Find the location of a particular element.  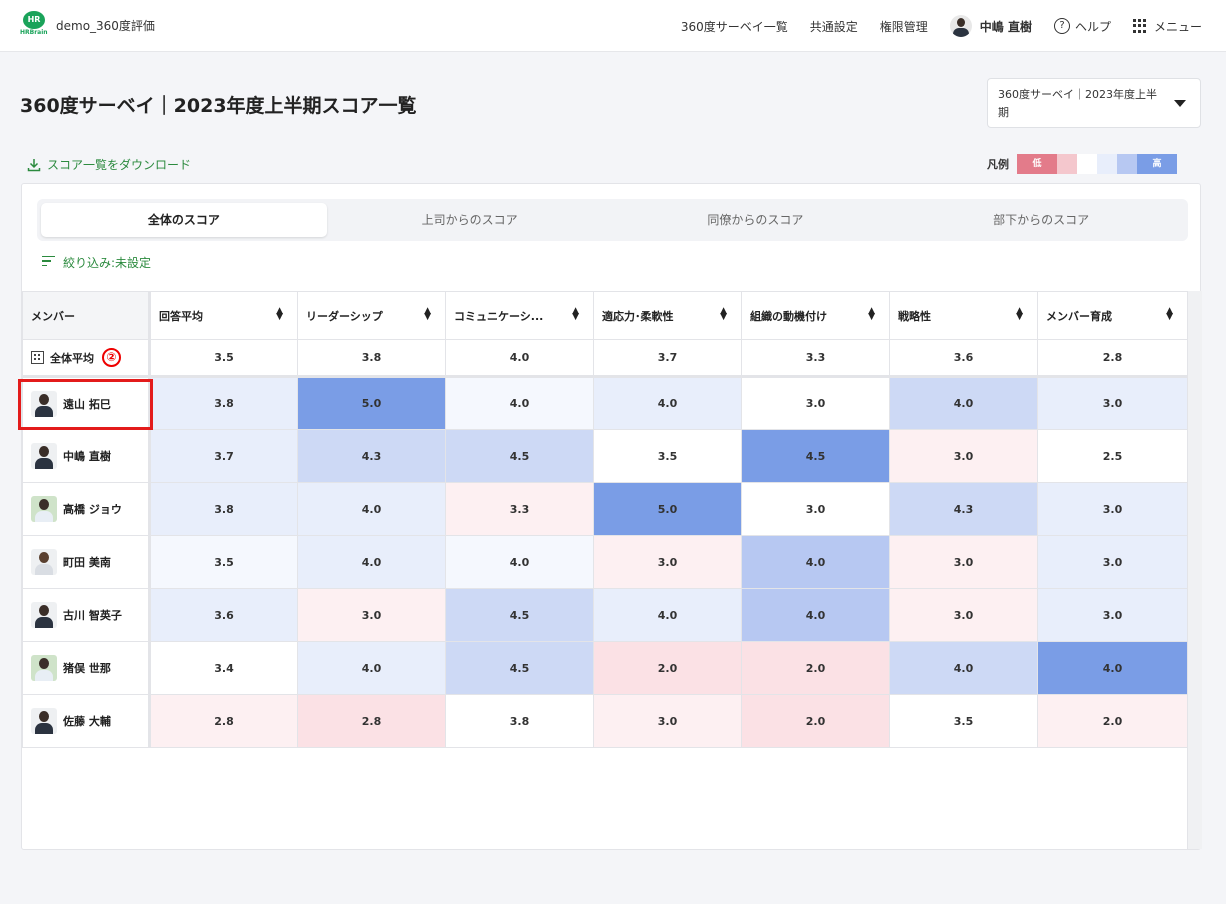

survey-select: 360度サーベイ｜2023年度上半期 is located at coordinates (1094, 103).